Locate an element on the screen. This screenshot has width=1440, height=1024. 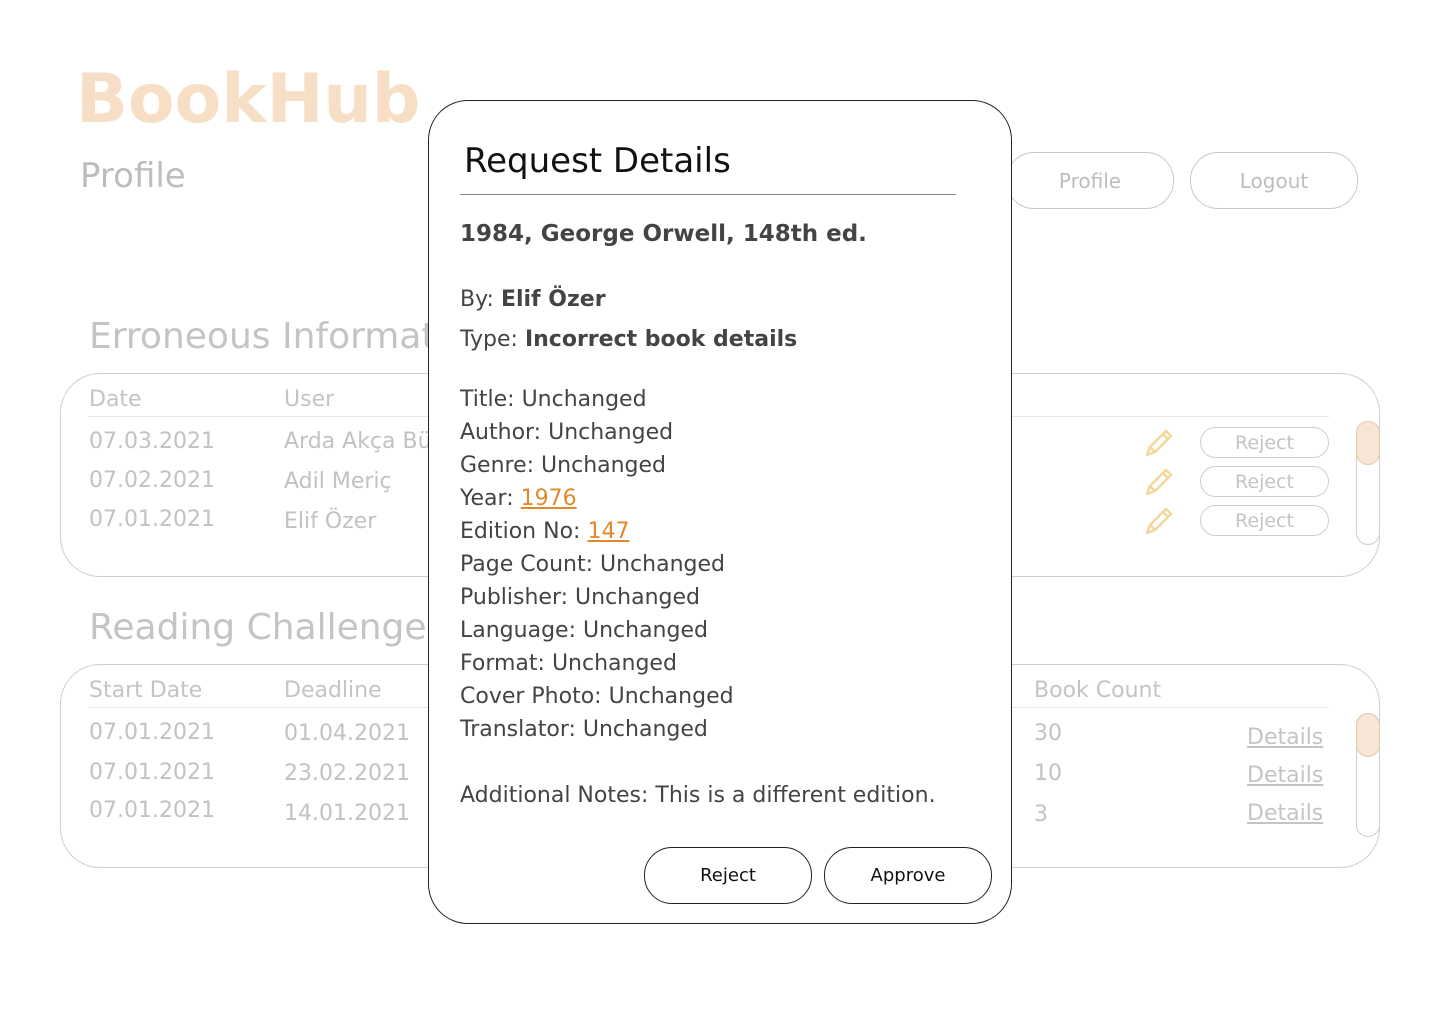
field-translator: Translator: Unchanged is located at coordinates (584, 729).